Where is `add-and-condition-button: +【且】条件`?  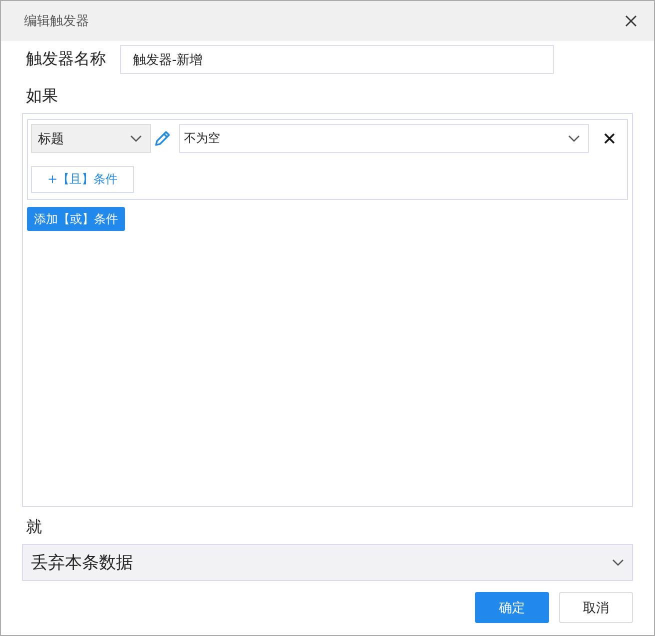 add-and-condition-button: +【且】条件 is located at coordinates (82, 179).